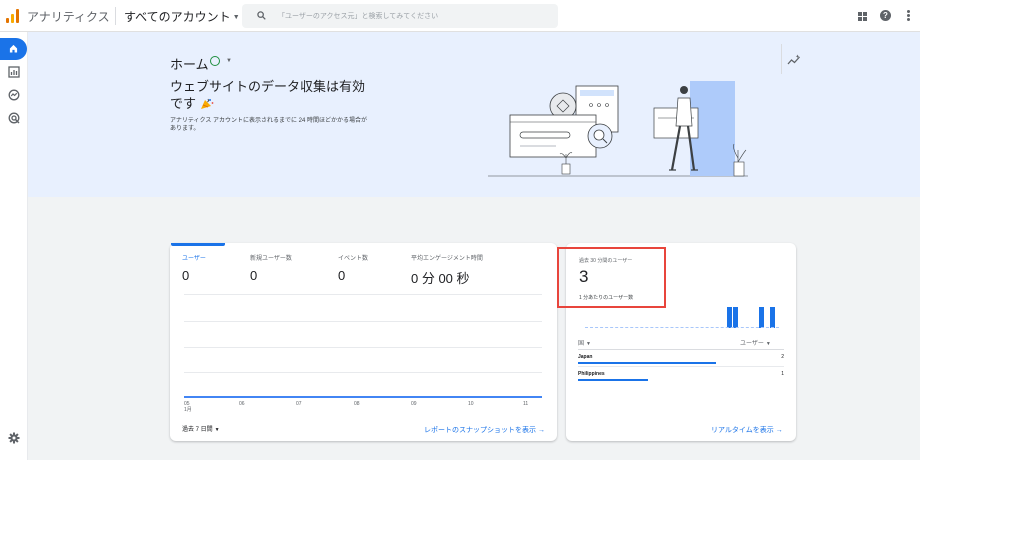 Image resolution: width=1024 pixels, height=538 pixels. What do you see at coordinates (413, 16) in the screenshot?
I see `search-input` at bounding box center [413, 16].